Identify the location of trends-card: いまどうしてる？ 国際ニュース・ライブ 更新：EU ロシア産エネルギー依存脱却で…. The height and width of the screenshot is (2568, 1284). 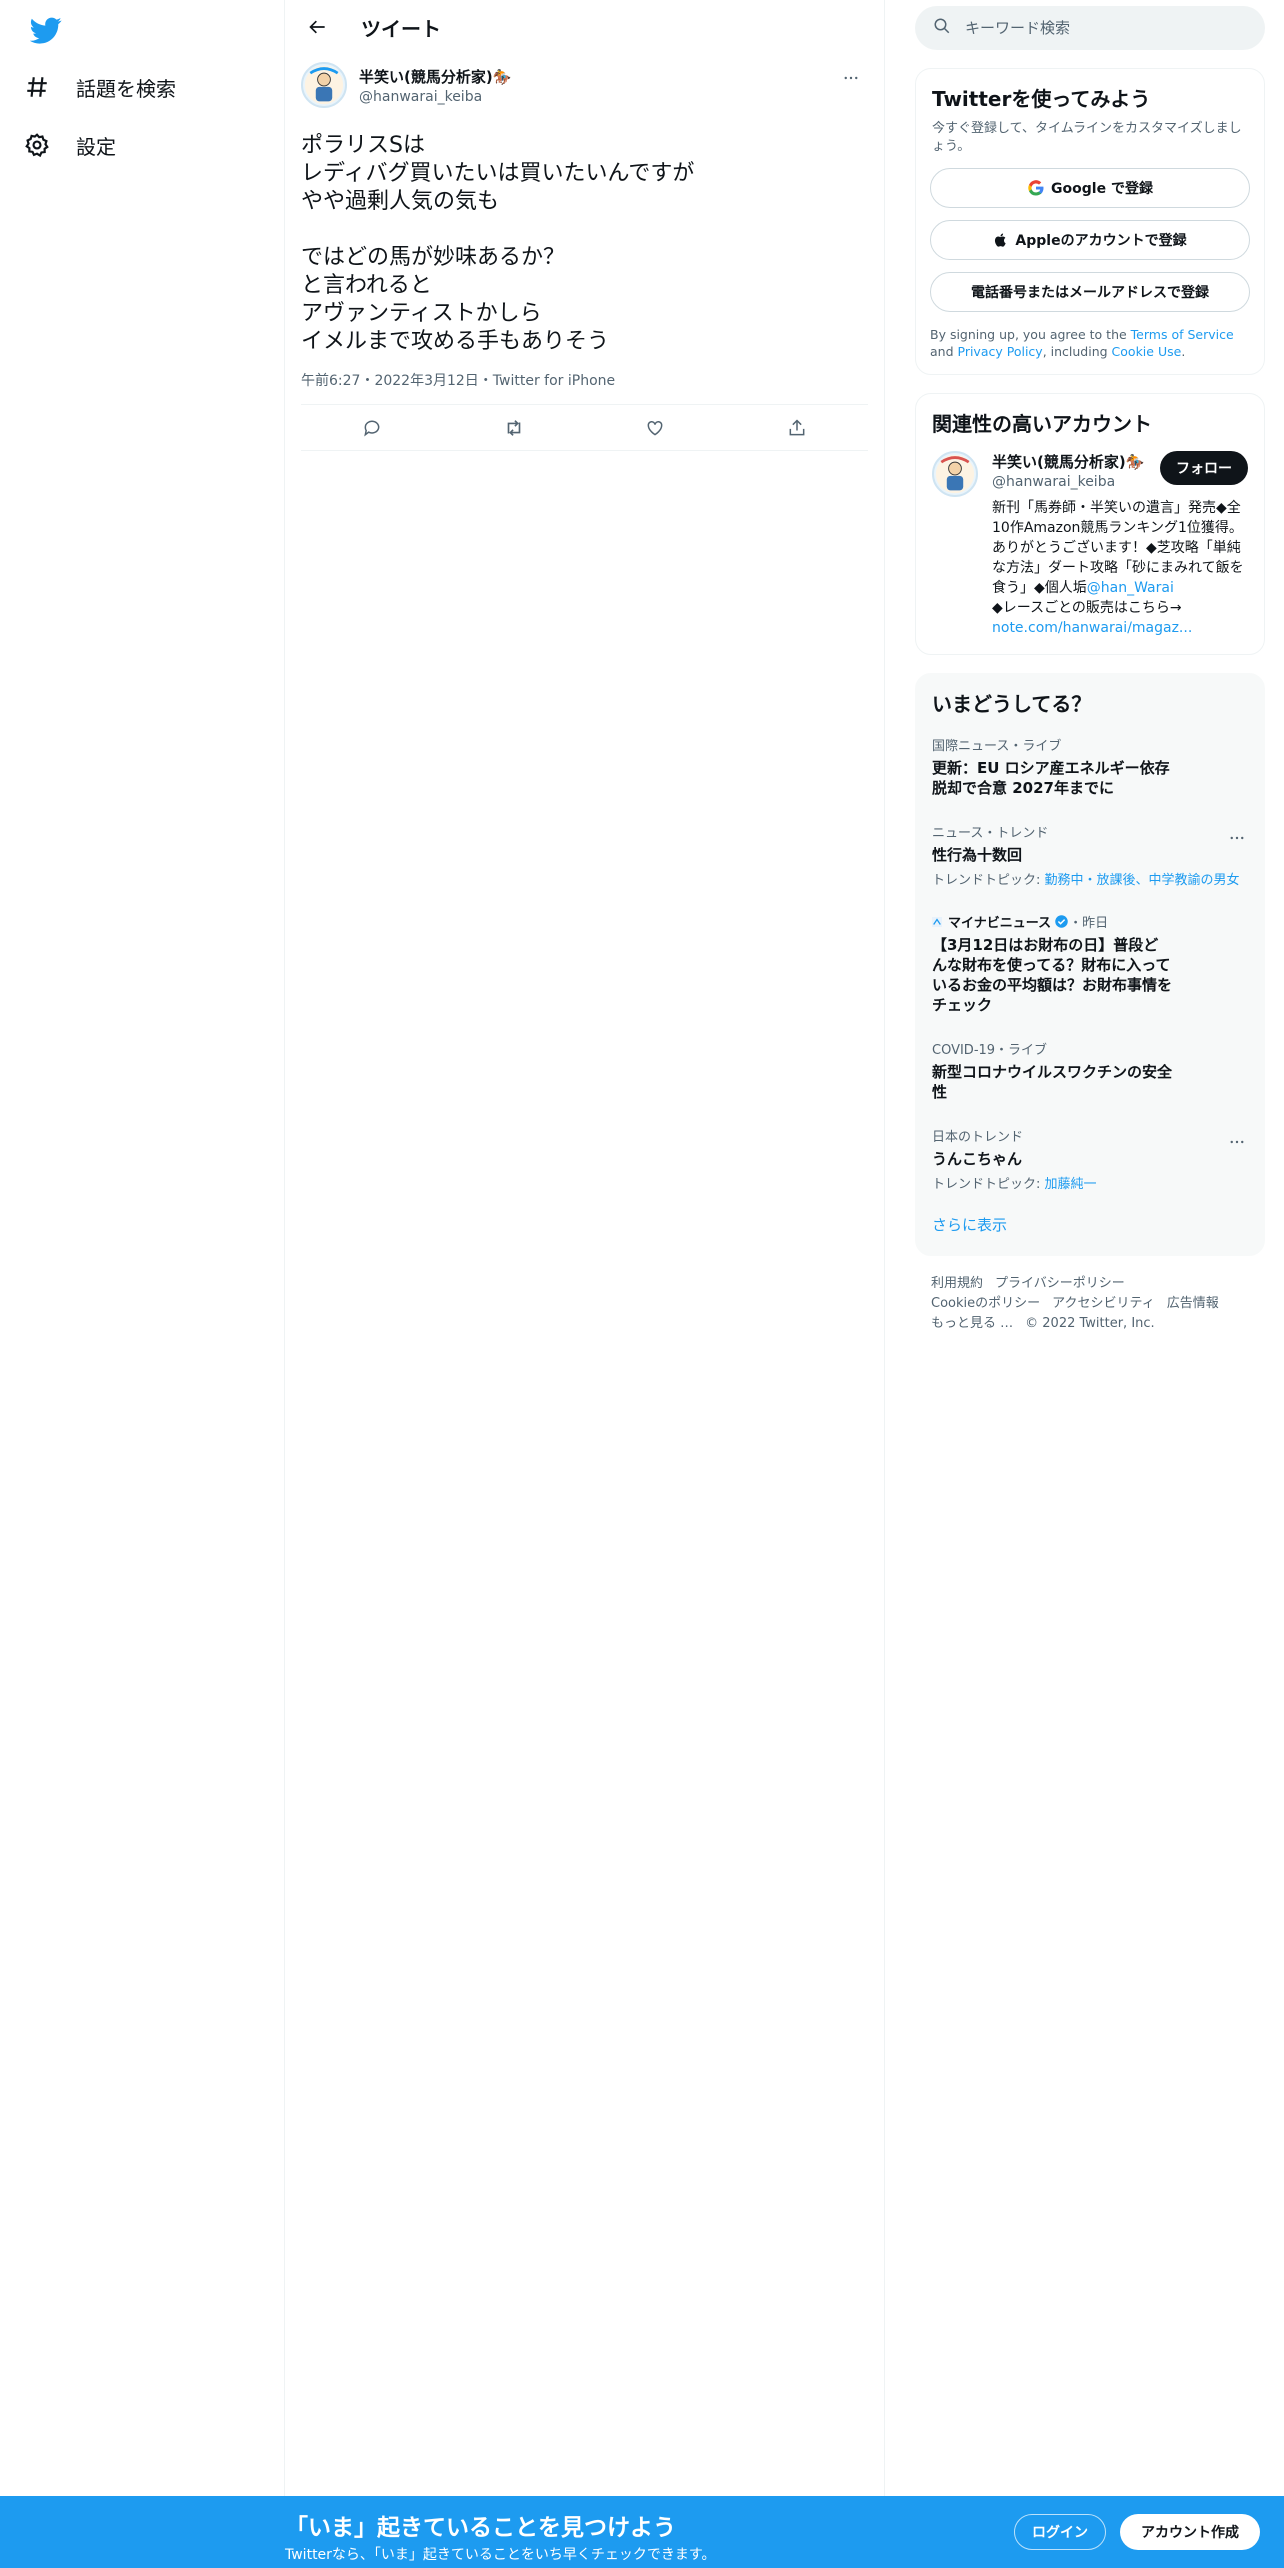
(1090, 964).